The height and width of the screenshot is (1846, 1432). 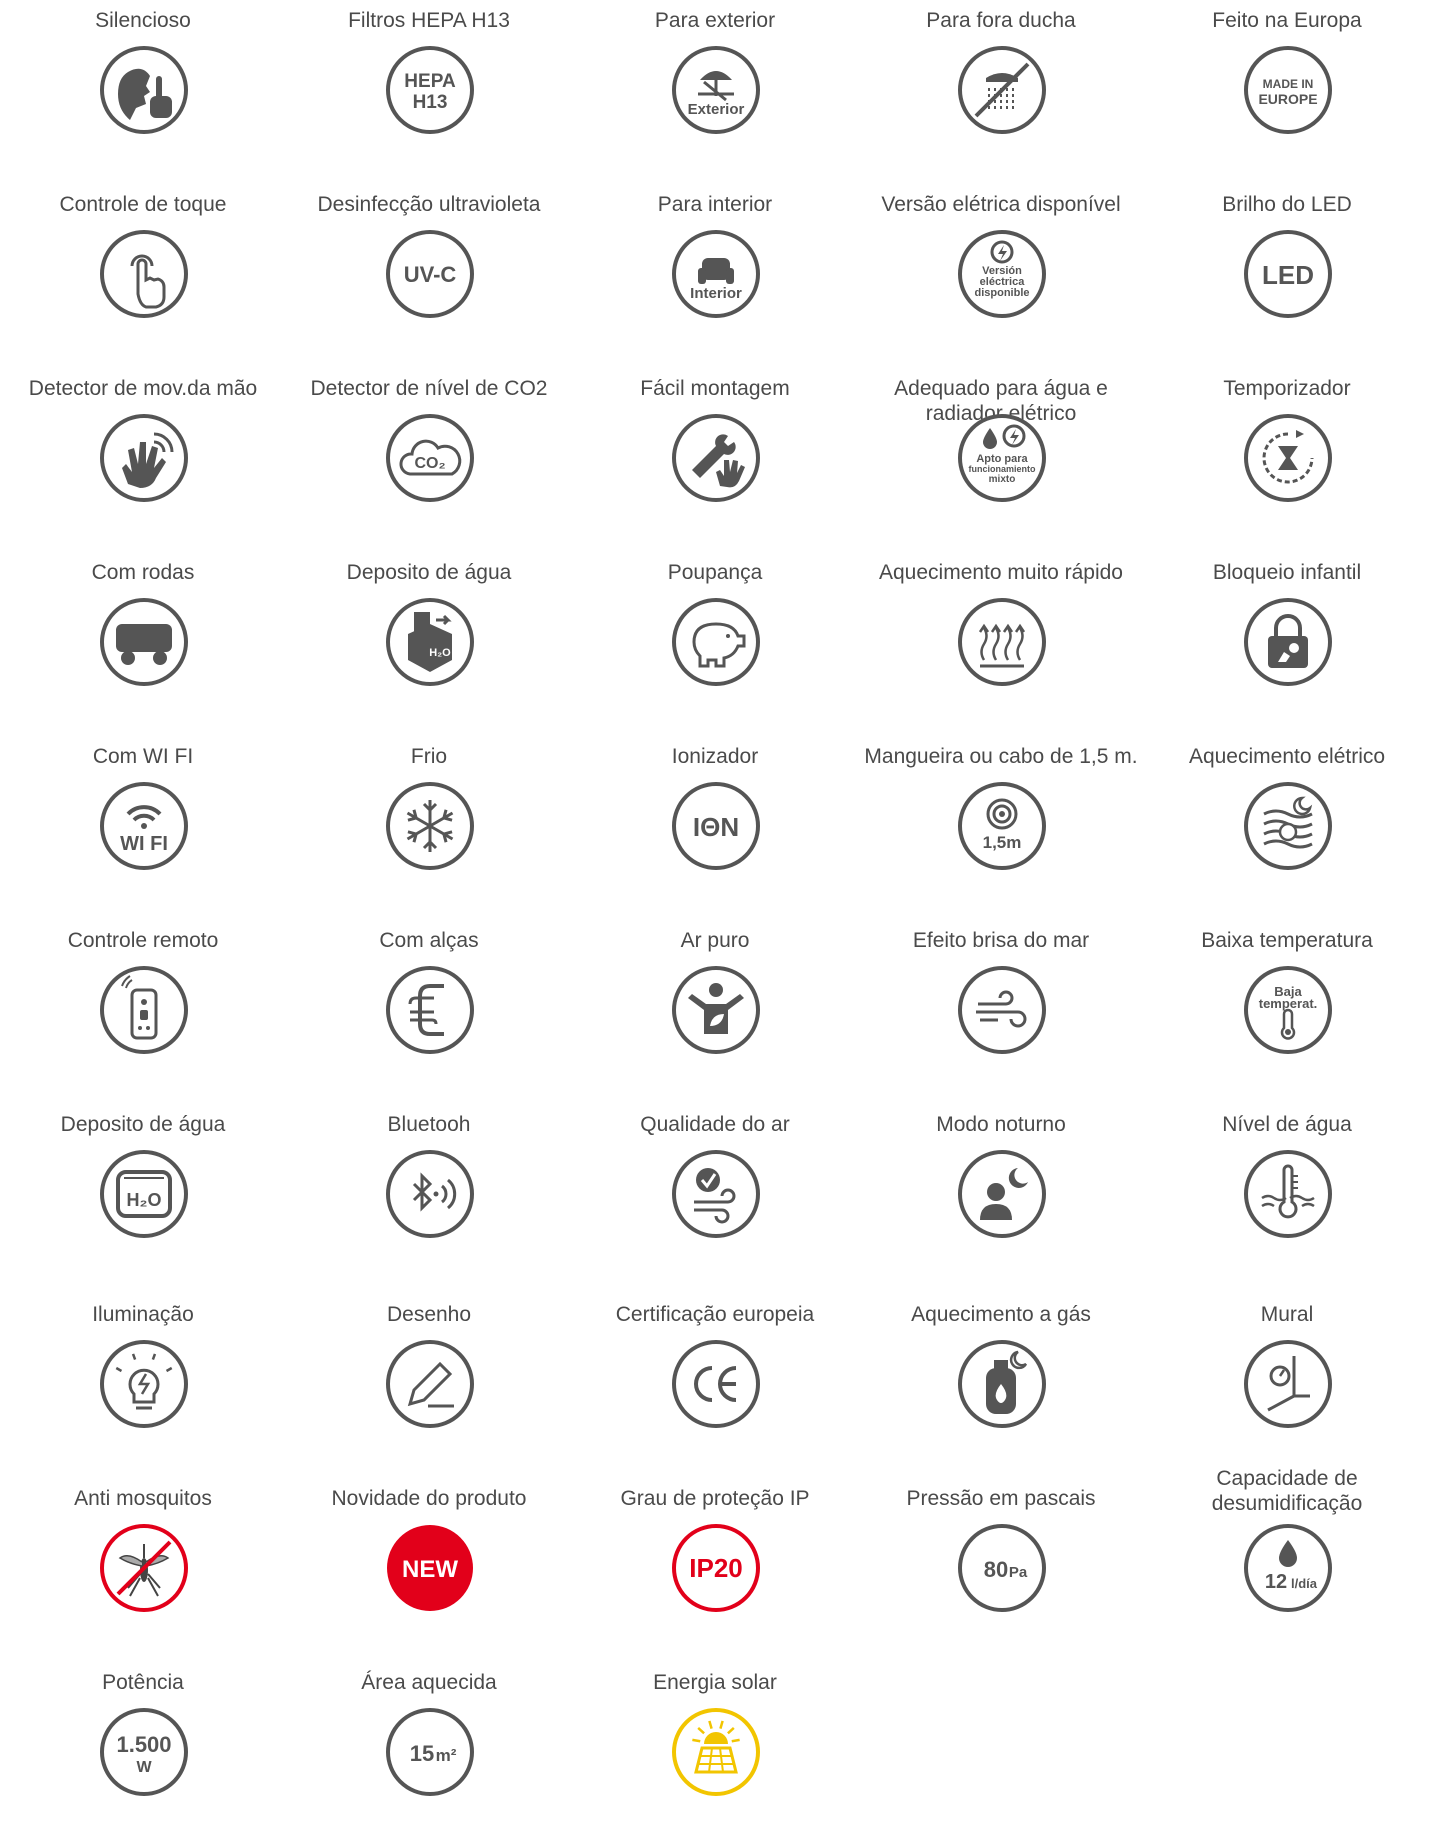 I want to click on feature-cell: Certificação europeia, so click(x=715, y=1386).